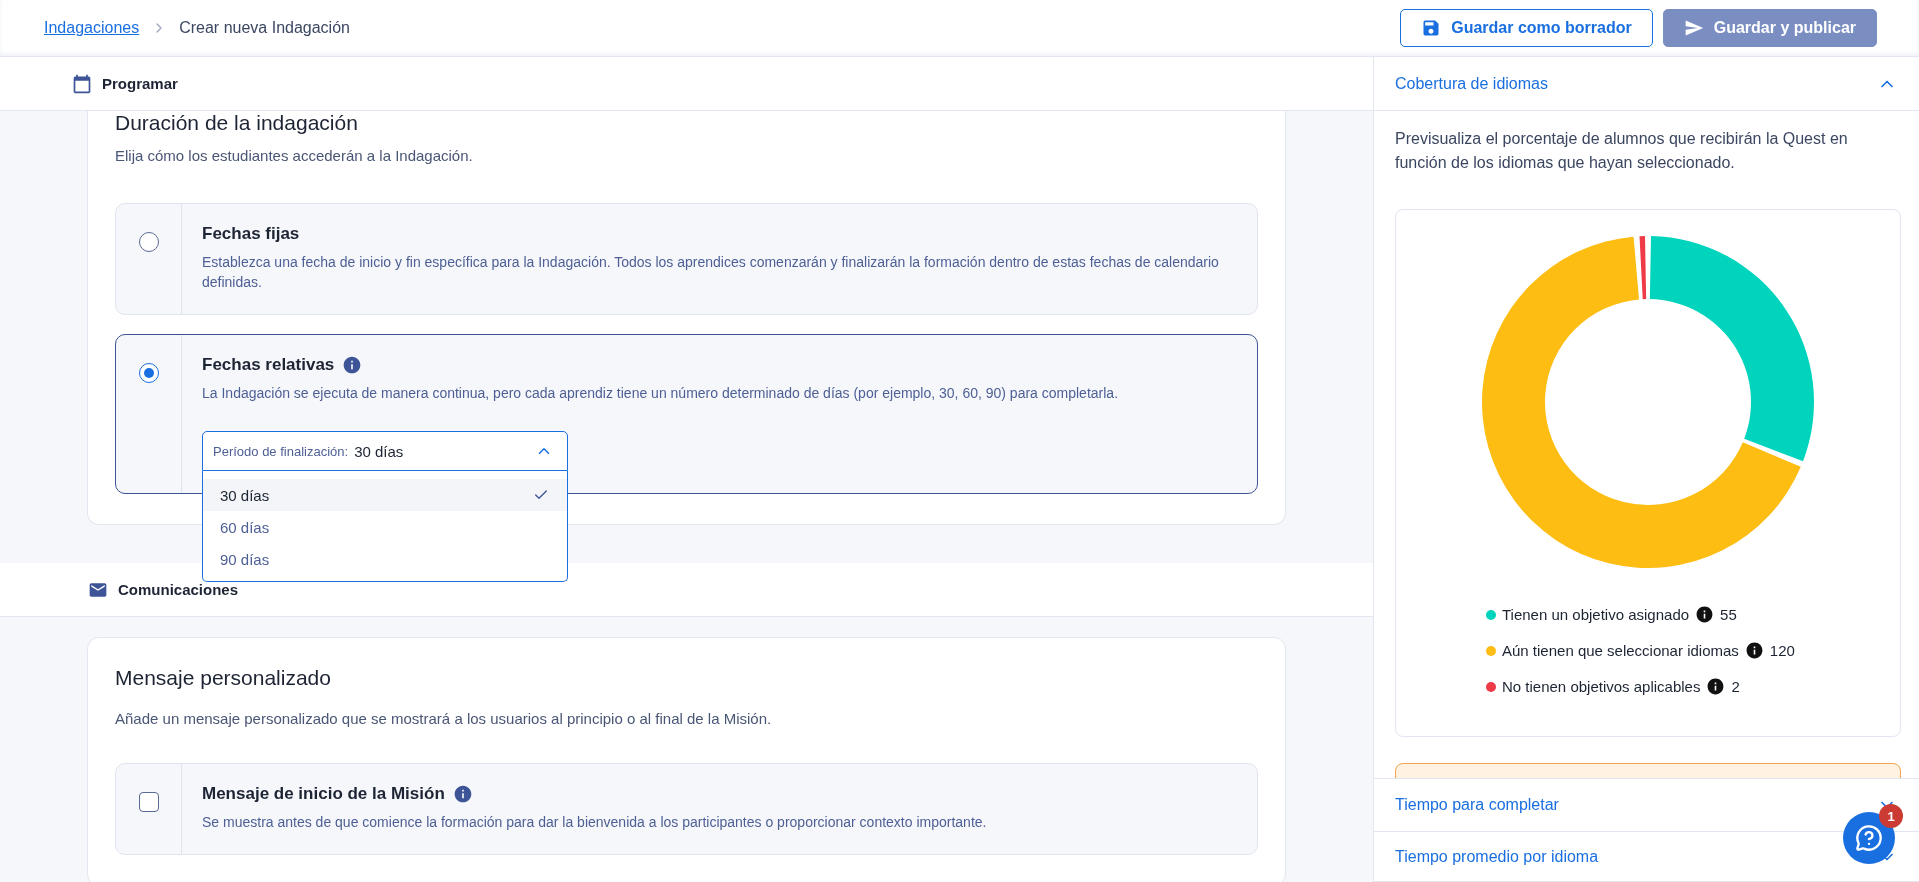 This screenshot has width=1919, height=882. I want to click on breadcrumb-link: Indagaciones, so click(92, 28).